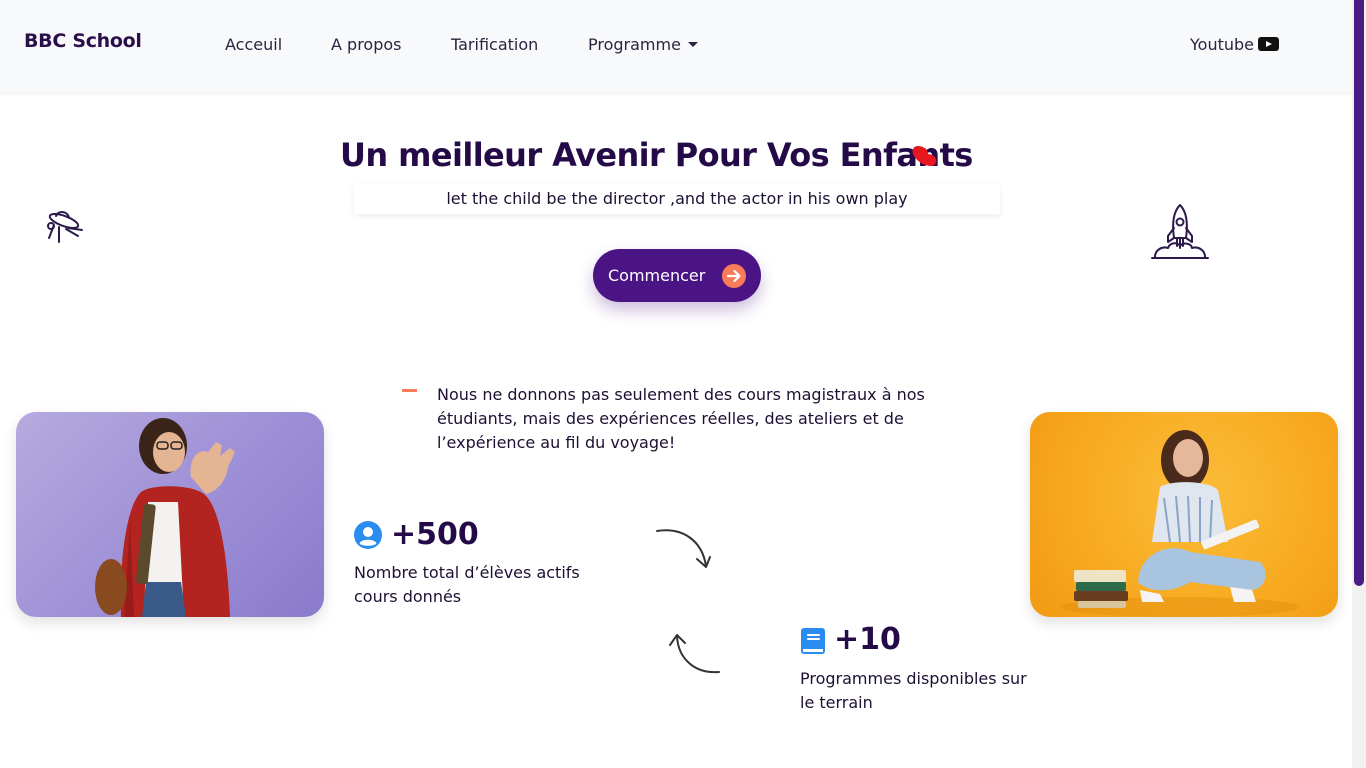 The image size is (1366, 768). I want to click on curved-arrow-up-icon, so click(694, 654).